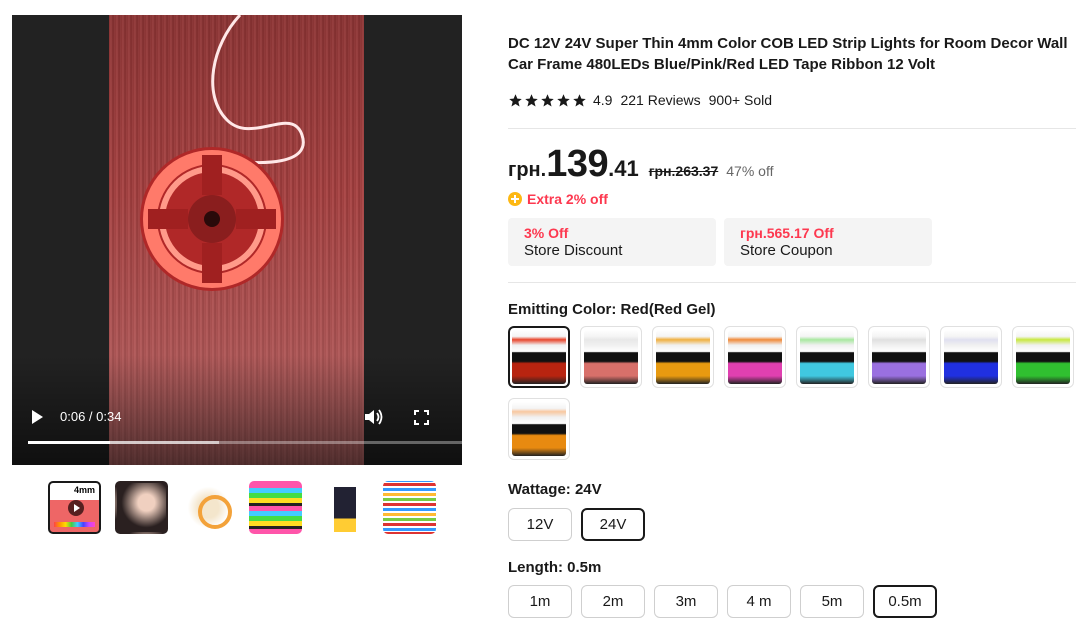  I want to click on length-option: 5m, so click(832, 601).